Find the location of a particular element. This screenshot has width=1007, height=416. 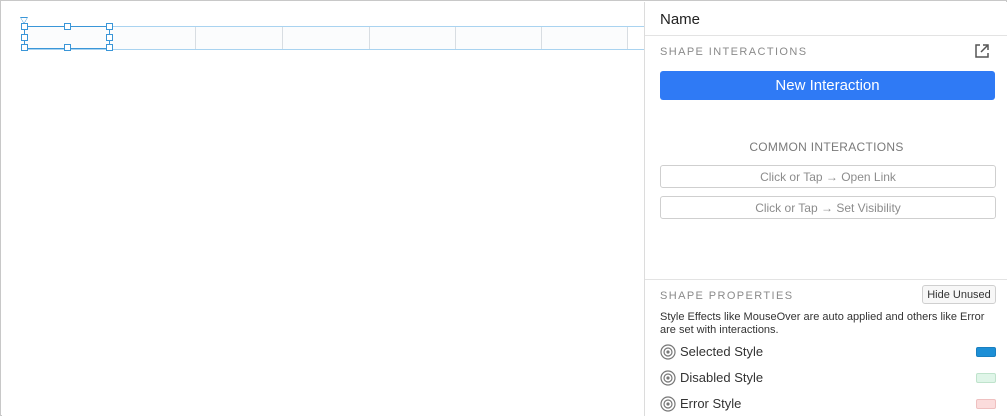

new-interaction-button: New Interaction is located at coordinates (827, 85).